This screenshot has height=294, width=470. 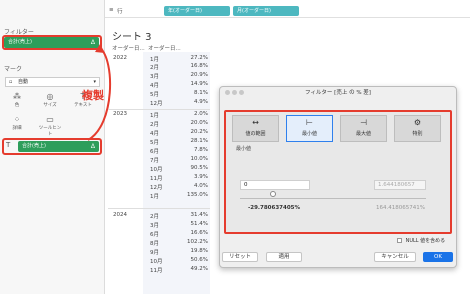 What do you see at coordinates (11, 82) in the screenshot?
I see `mark-type-icon: ▫` at bounding box center [11, 82].